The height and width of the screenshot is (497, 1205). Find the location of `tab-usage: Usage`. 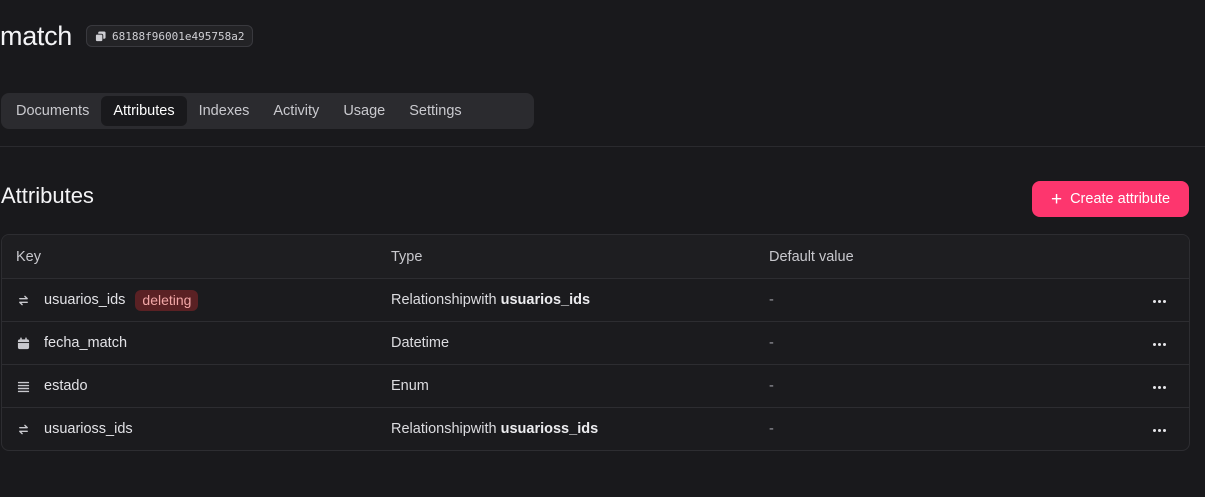

tab-usage: Usage is located at coordinates (364, 111).